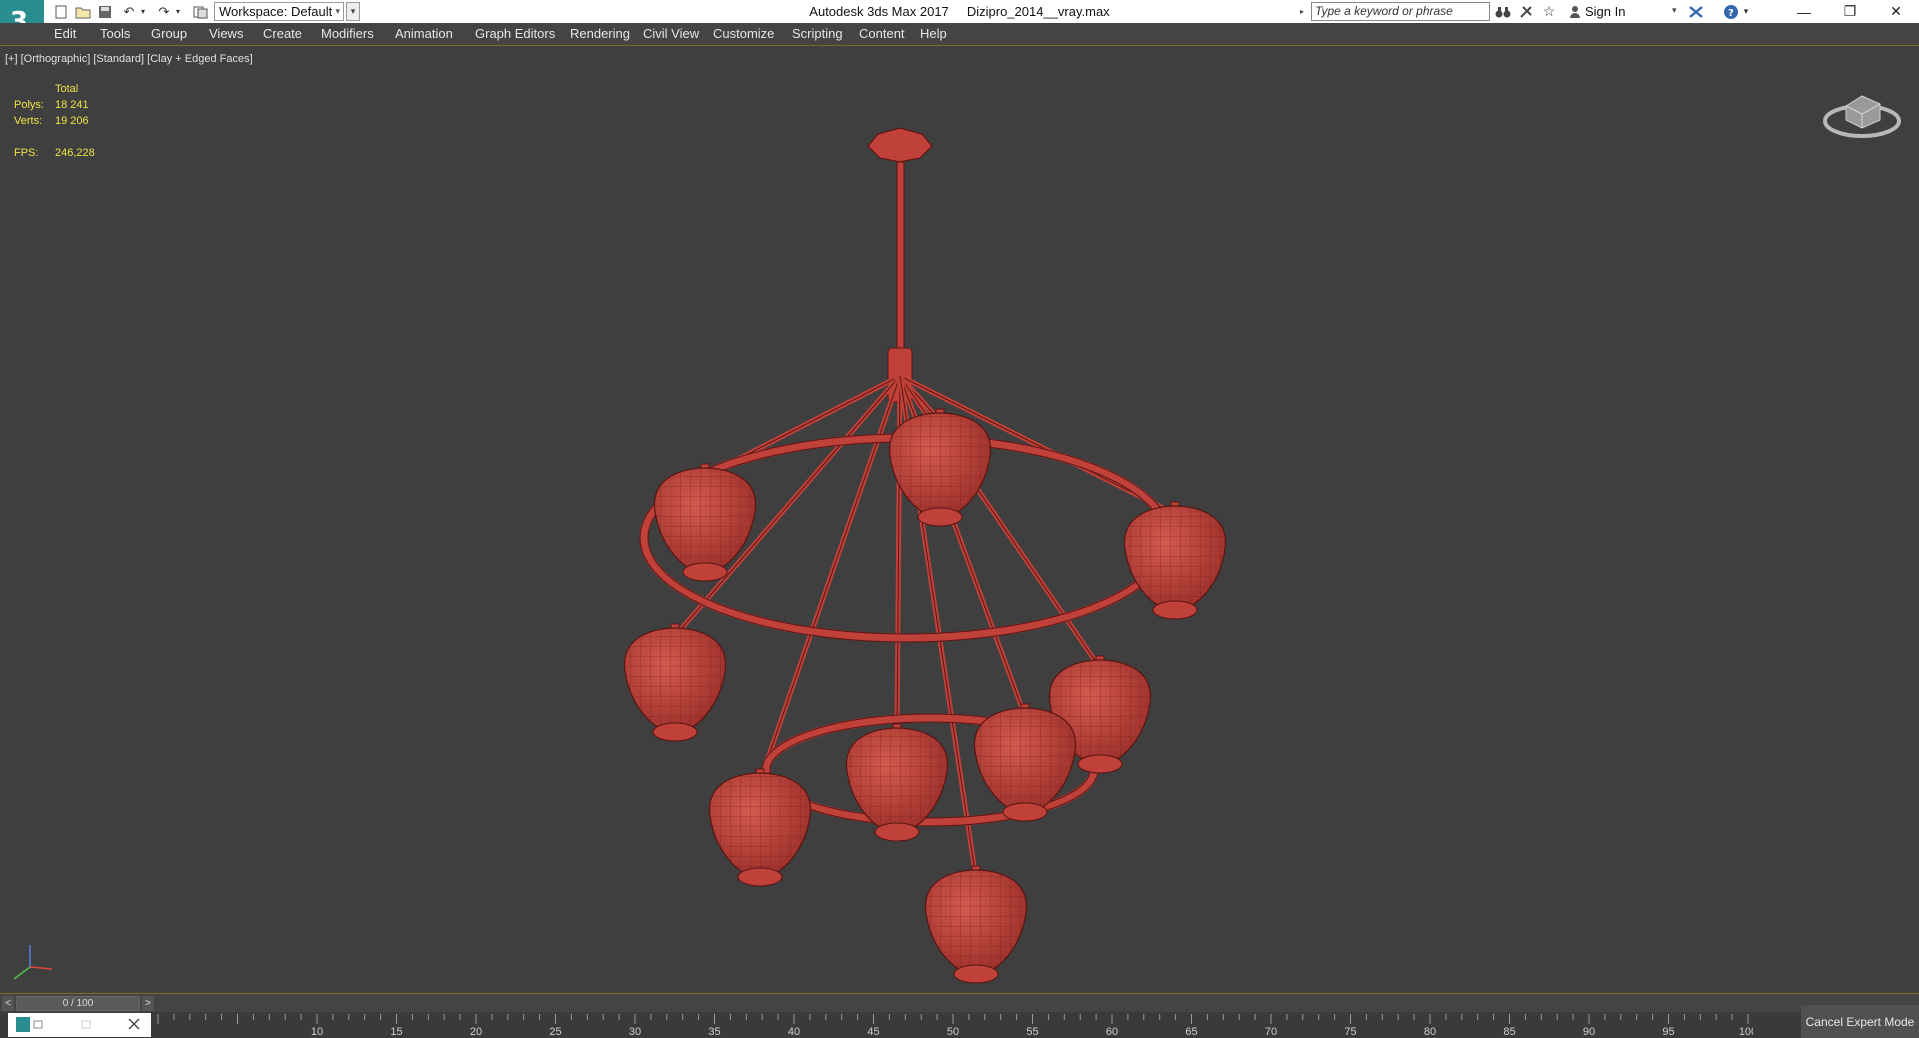  Describe the element at coordinates (276, 11) in the screenshot. I see `workspace-dropdown-label: Workspace: Default` at that location.